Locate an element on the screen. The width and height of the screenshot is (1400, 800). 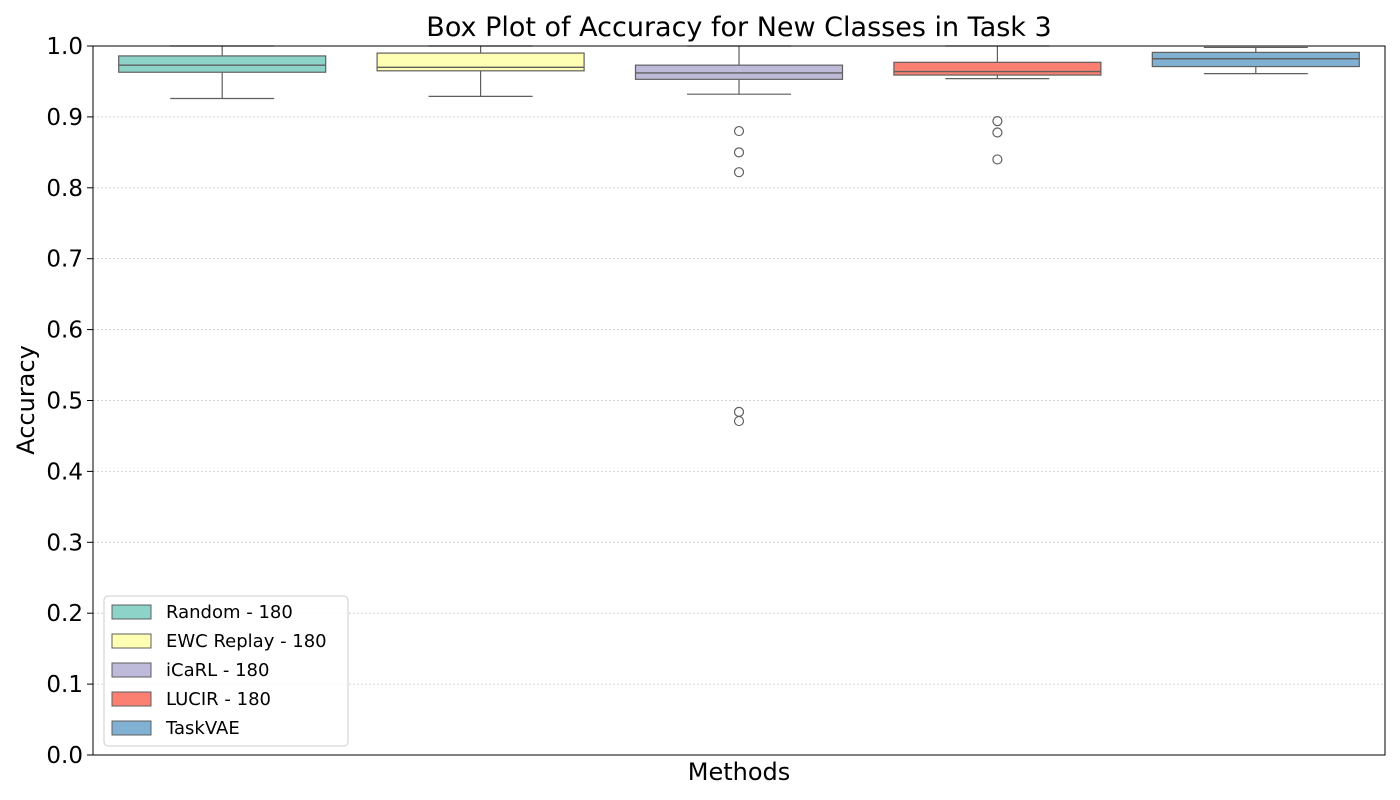
y-tick-label: 0.4 is located at coordinates (64, 472).